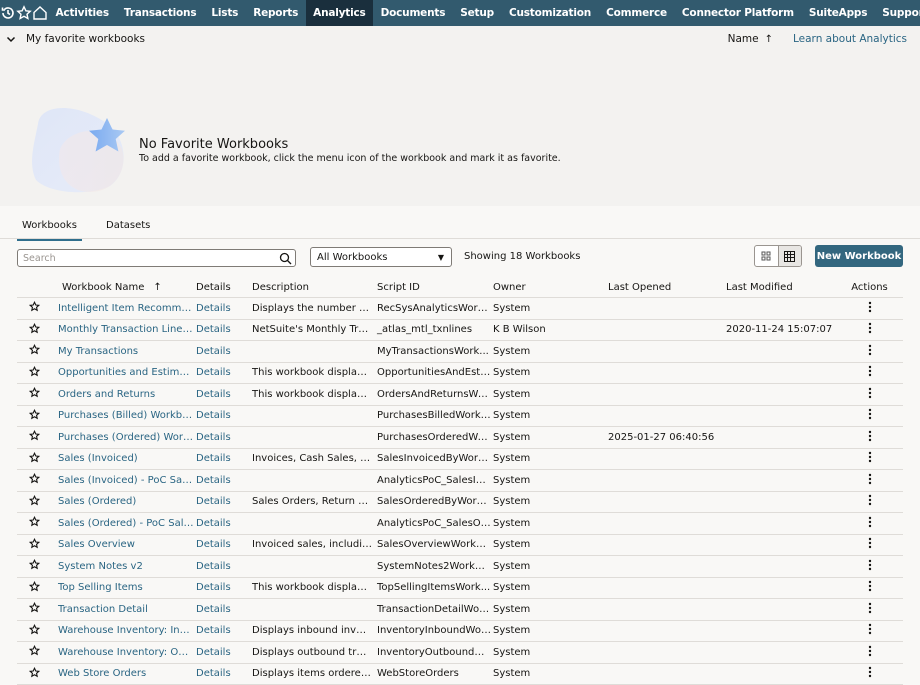 This screenshot has height=685, width=920. Describe the element at coordinates (11, 39) in the screenshot. I see `collapse-chevron-icon` at that location.